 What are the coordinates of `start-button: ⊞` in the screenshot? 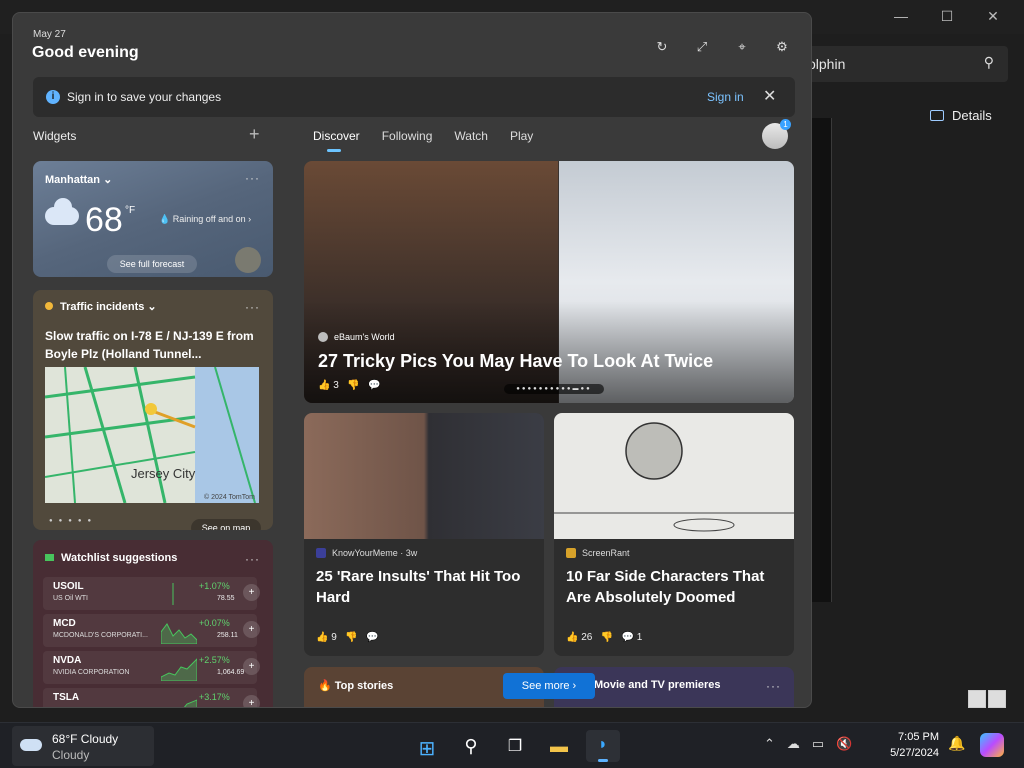 It's located at (427, 746).